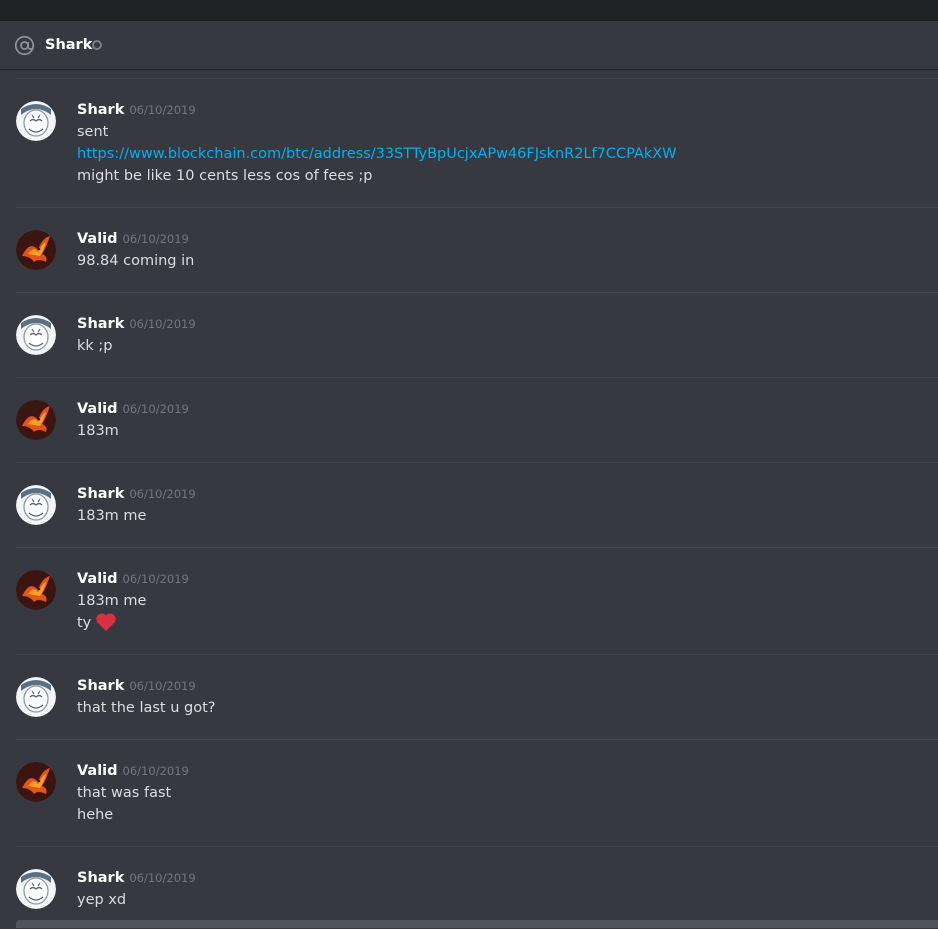  What do you see at coordinates (24, 45) in the screenshot?
I see `at-icon` at bounding box center [24, 45].